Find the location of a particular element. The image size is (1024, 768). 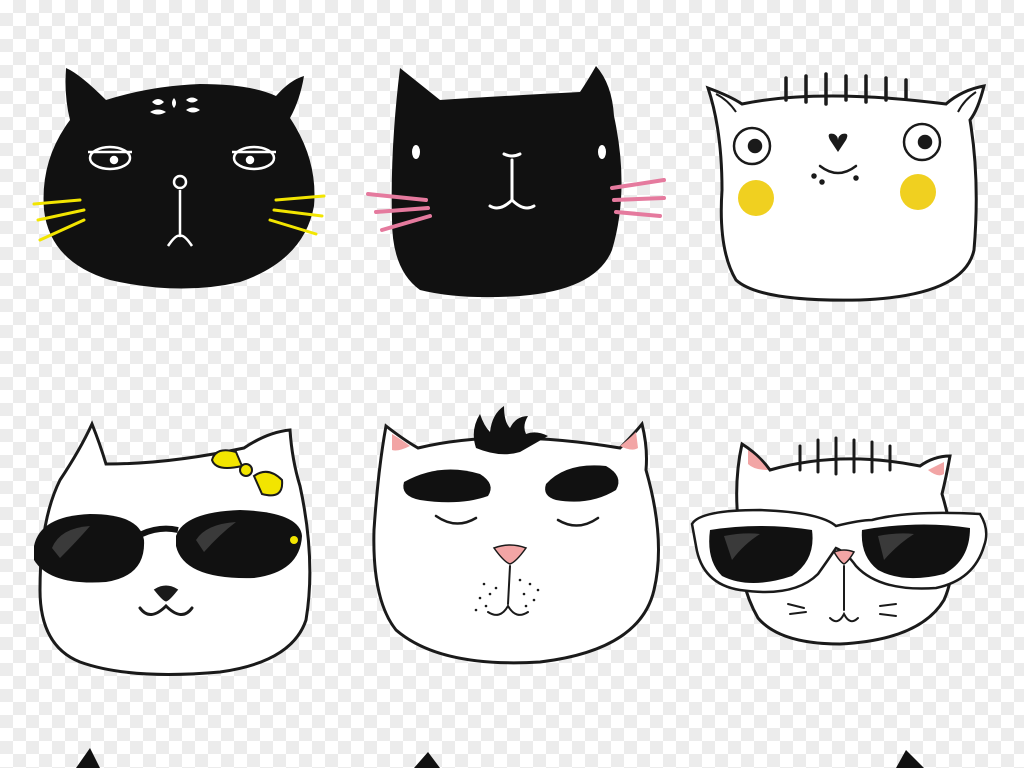

black-cat-grumpy is located at coordinates (179, 178).